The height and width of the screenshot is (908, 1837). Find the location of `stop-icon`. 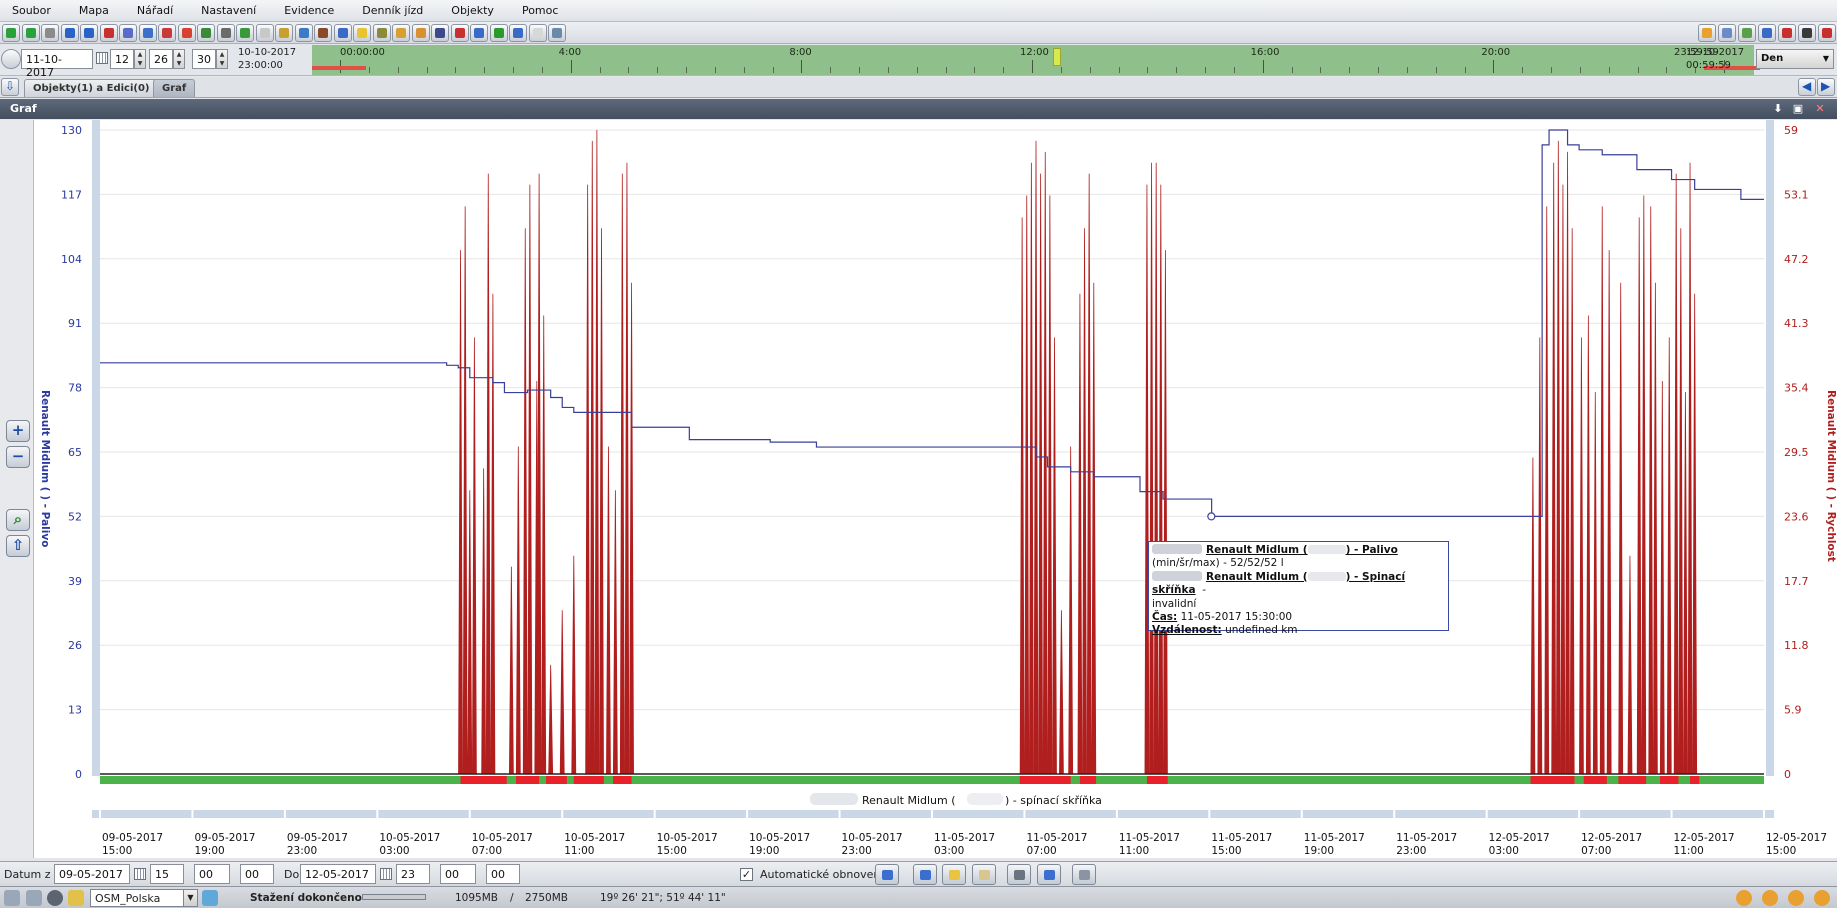

stop-icon is located at coordinates (55, 898).